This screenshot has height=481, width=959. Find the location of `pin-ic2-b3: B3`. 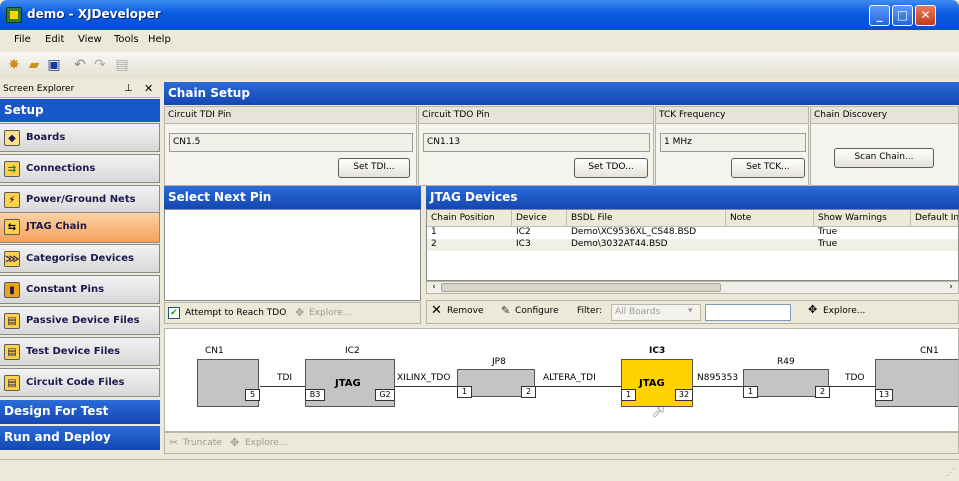

pin-ic2-b3: B3 is located at coordinates (315, 395).